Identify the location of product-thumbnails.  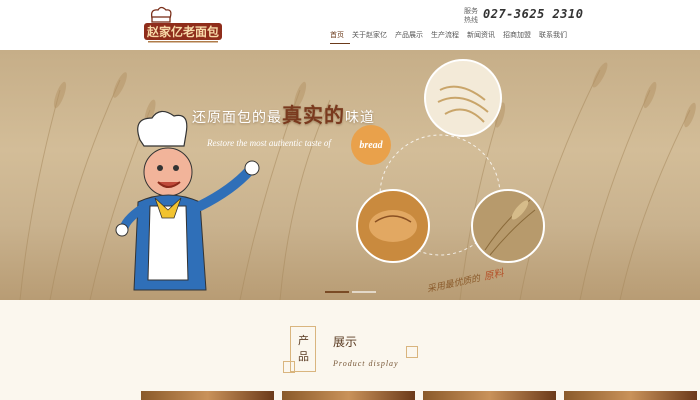
(419, 395).